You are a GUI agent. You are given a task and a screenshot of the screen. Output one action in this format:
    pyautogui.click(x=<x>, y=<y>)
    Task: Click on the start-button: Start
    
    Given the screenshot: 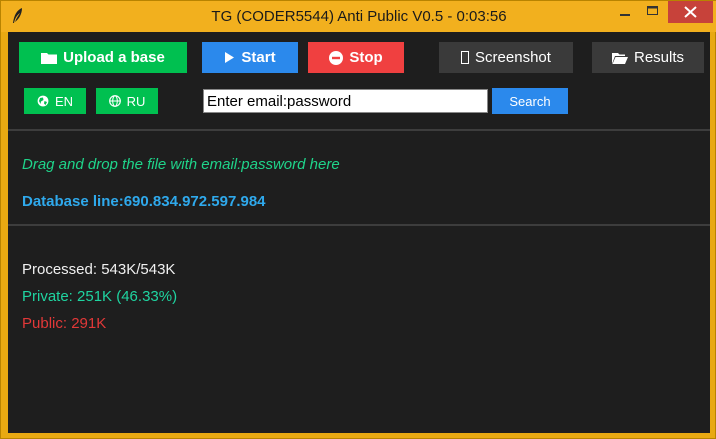 What is the action you would take?
    pyautogui.click(x=250, y=57)
    